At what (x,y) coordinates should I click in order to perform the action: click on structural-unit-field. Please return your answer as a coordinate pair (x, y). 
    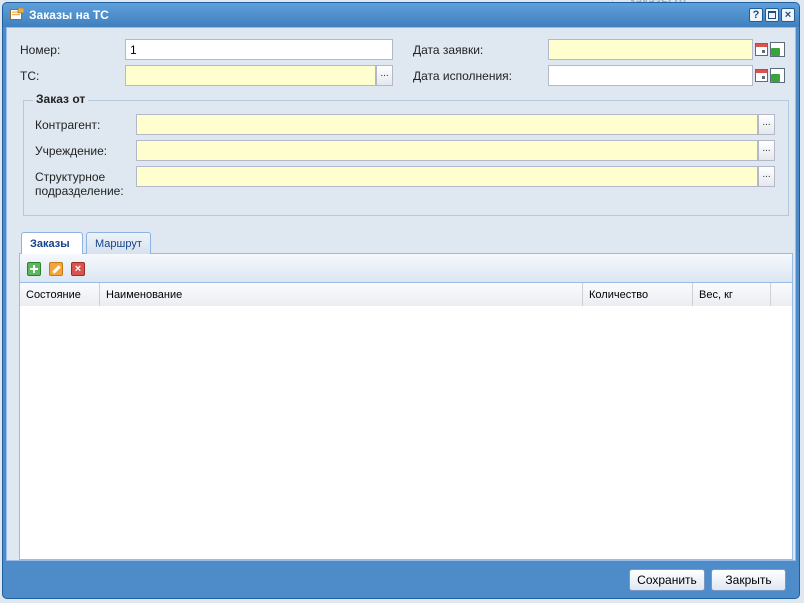
    Looking at the image, I should click on (447, 176).